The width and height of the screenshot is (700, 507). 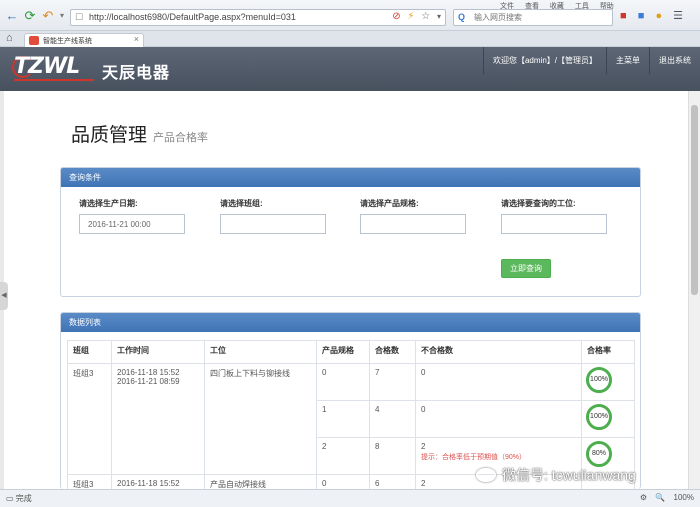 What do you see at coordinates (641, 16) in the screenshot?
I see `tools-blue-icon: ■` at bounding box center [641, 16].